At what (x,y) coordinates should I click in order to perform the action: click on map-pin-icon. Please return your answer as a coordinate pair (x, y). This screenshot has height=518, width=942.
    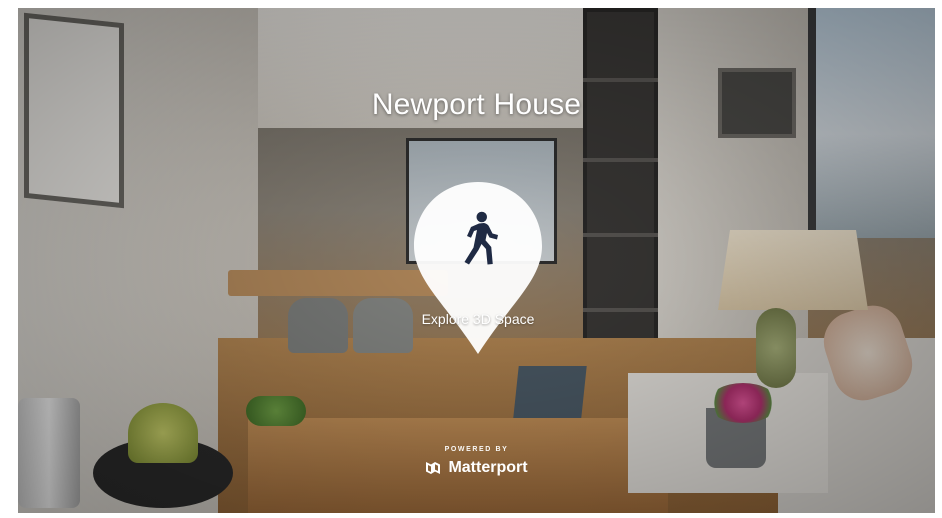
    Looking at the image, I should click on (478, 268).